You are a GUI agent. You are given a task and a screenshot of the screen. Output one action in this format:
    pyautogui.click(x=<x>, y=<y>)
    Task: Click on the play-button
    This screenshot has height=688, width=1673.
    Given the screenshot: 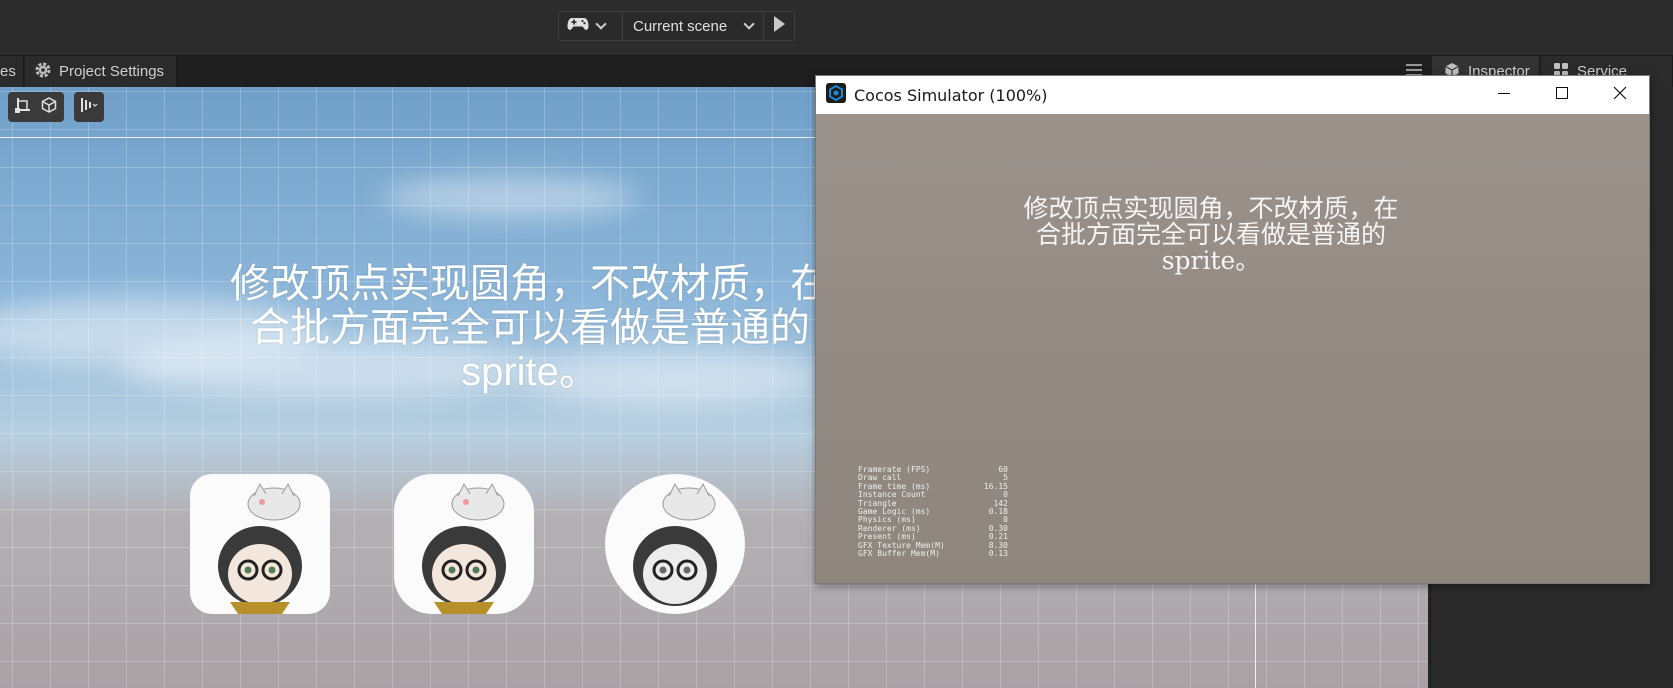 What is the action you would take?
    pyautogui.click(x=779, y=26)
    